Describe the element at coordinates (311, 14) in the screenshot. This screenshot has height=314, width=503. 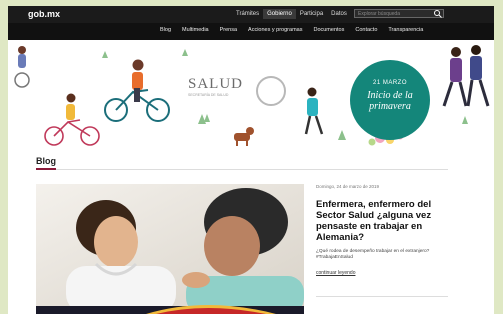
I see `nav-participa: Participa` at that location.